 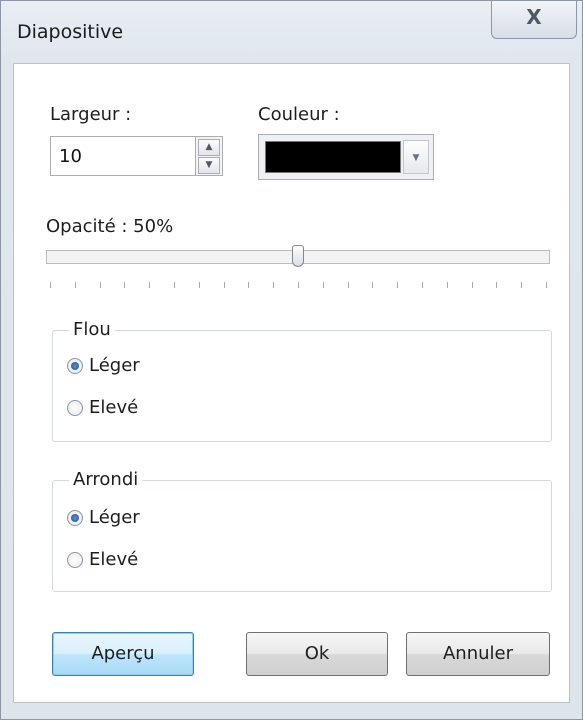 I want to click on color-swatch, so click(x=333, y=157).